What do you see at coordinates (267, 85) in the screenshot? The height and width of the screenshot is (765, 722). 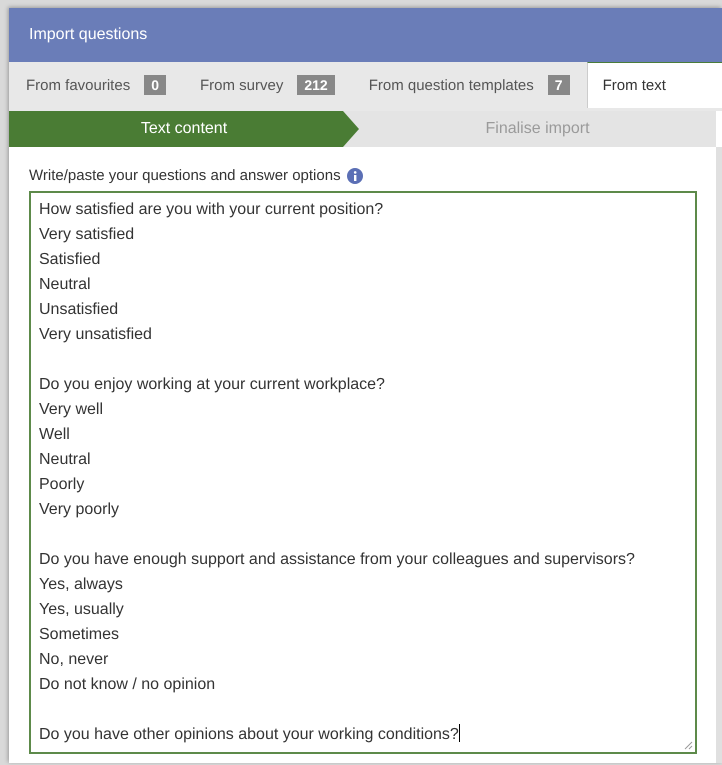 I see `tab: From survey 212` at bounding box center [267, 85].